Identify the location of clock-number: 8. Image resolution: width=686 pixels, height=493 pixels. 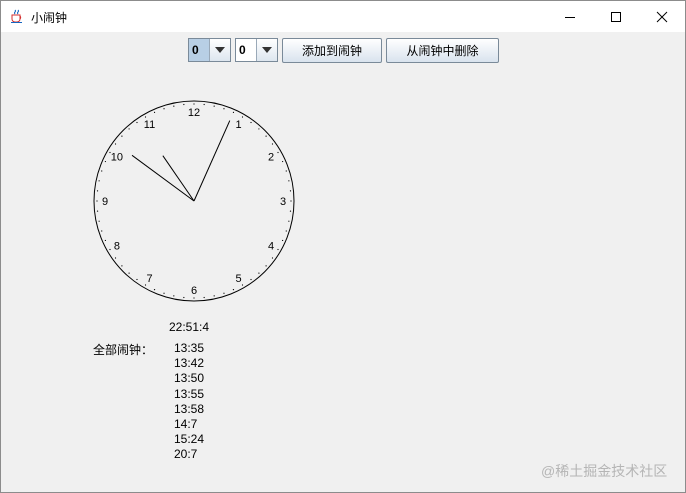
(117, 247).